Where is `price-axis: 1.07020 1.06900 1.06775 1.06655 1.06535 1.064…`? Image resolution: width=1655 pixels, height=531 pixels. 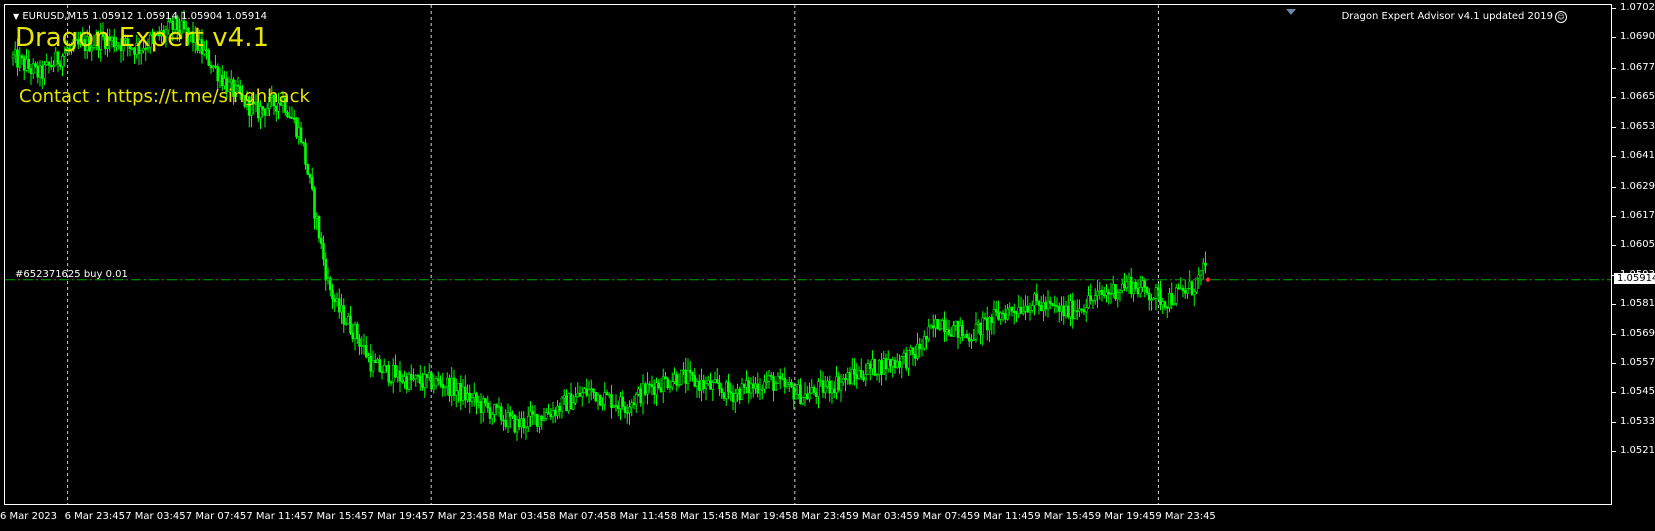 price-axis: 1.07020 1.06900 1.06775 1.06655 1.06535 1.064… is located at coordinates (1633, 265).